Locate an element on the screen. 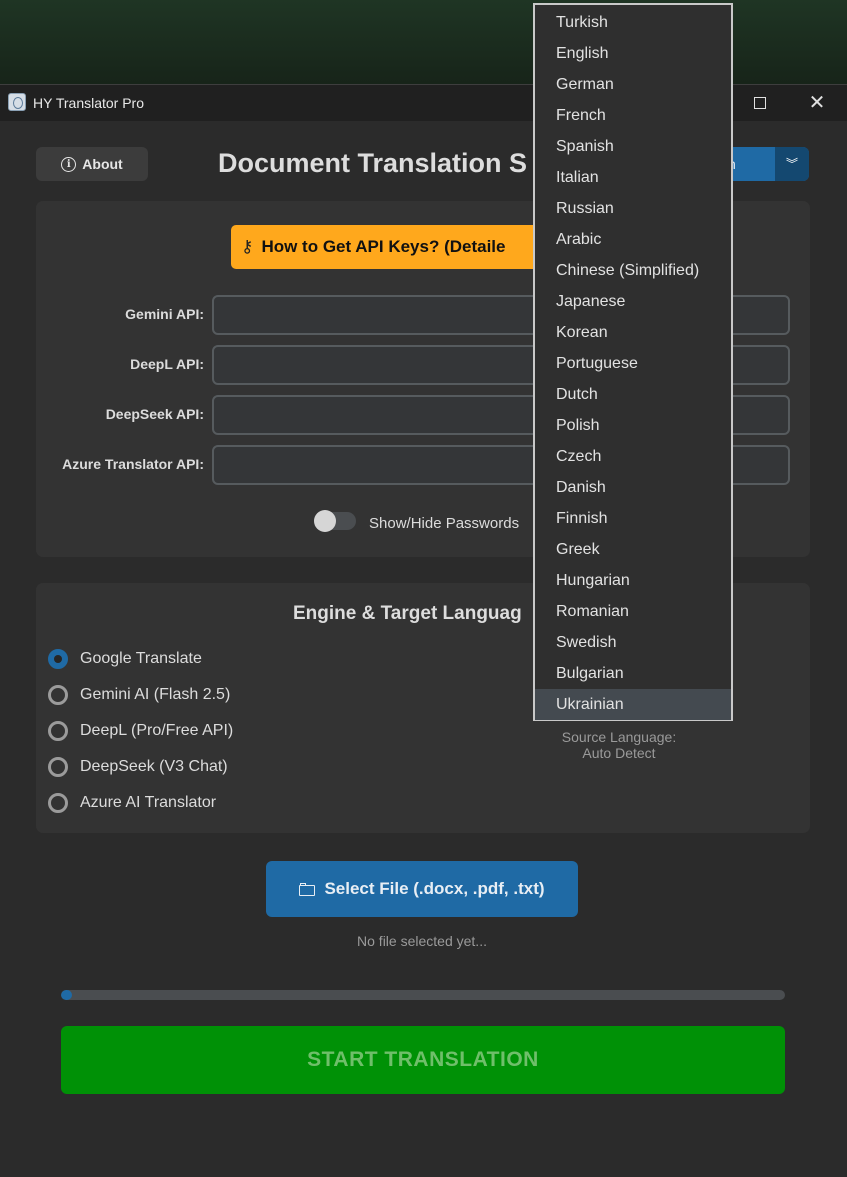 The height and width of the screenshot is (1177, 847). language-option-danish: Danish is located at coordinates (633, 487).